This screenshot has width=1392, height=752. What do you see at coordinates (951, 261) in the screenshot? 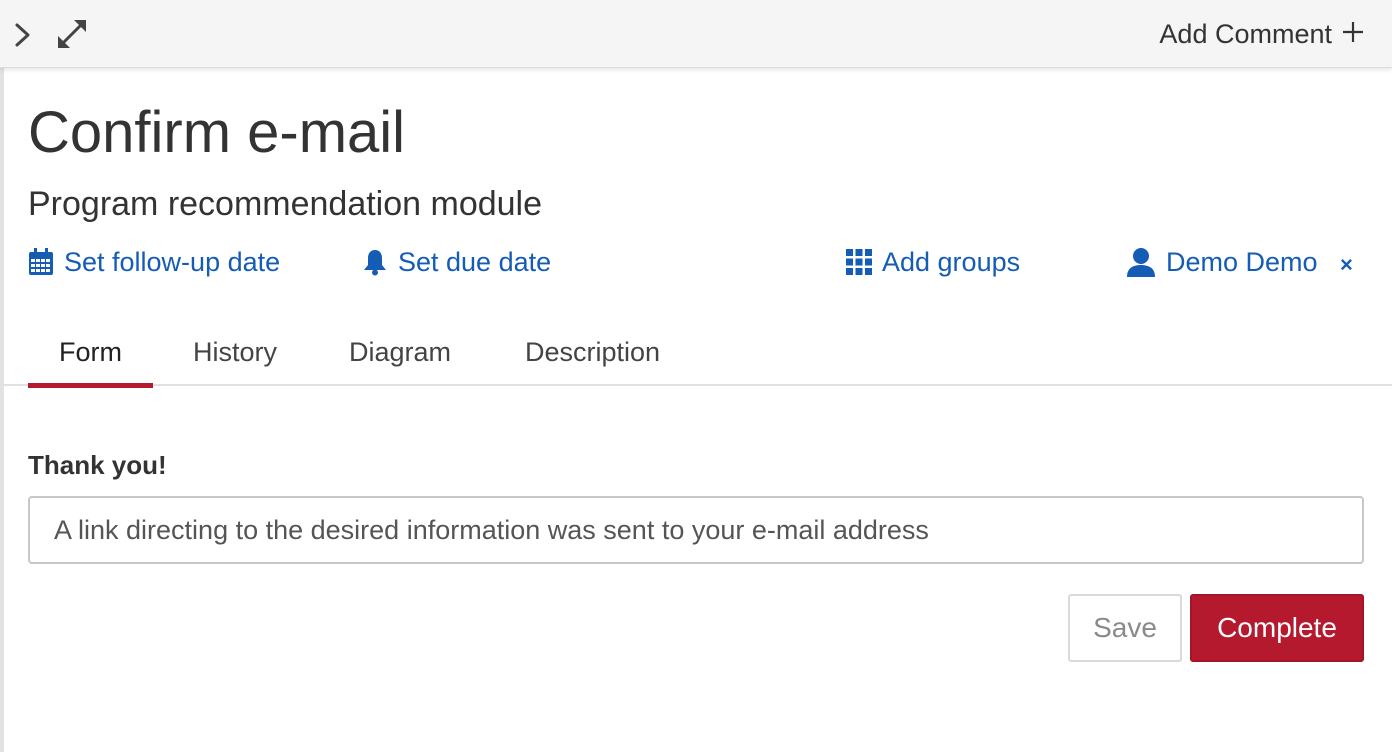
I see `add-groups-label: Add groups` at bounding box center [951, 261].